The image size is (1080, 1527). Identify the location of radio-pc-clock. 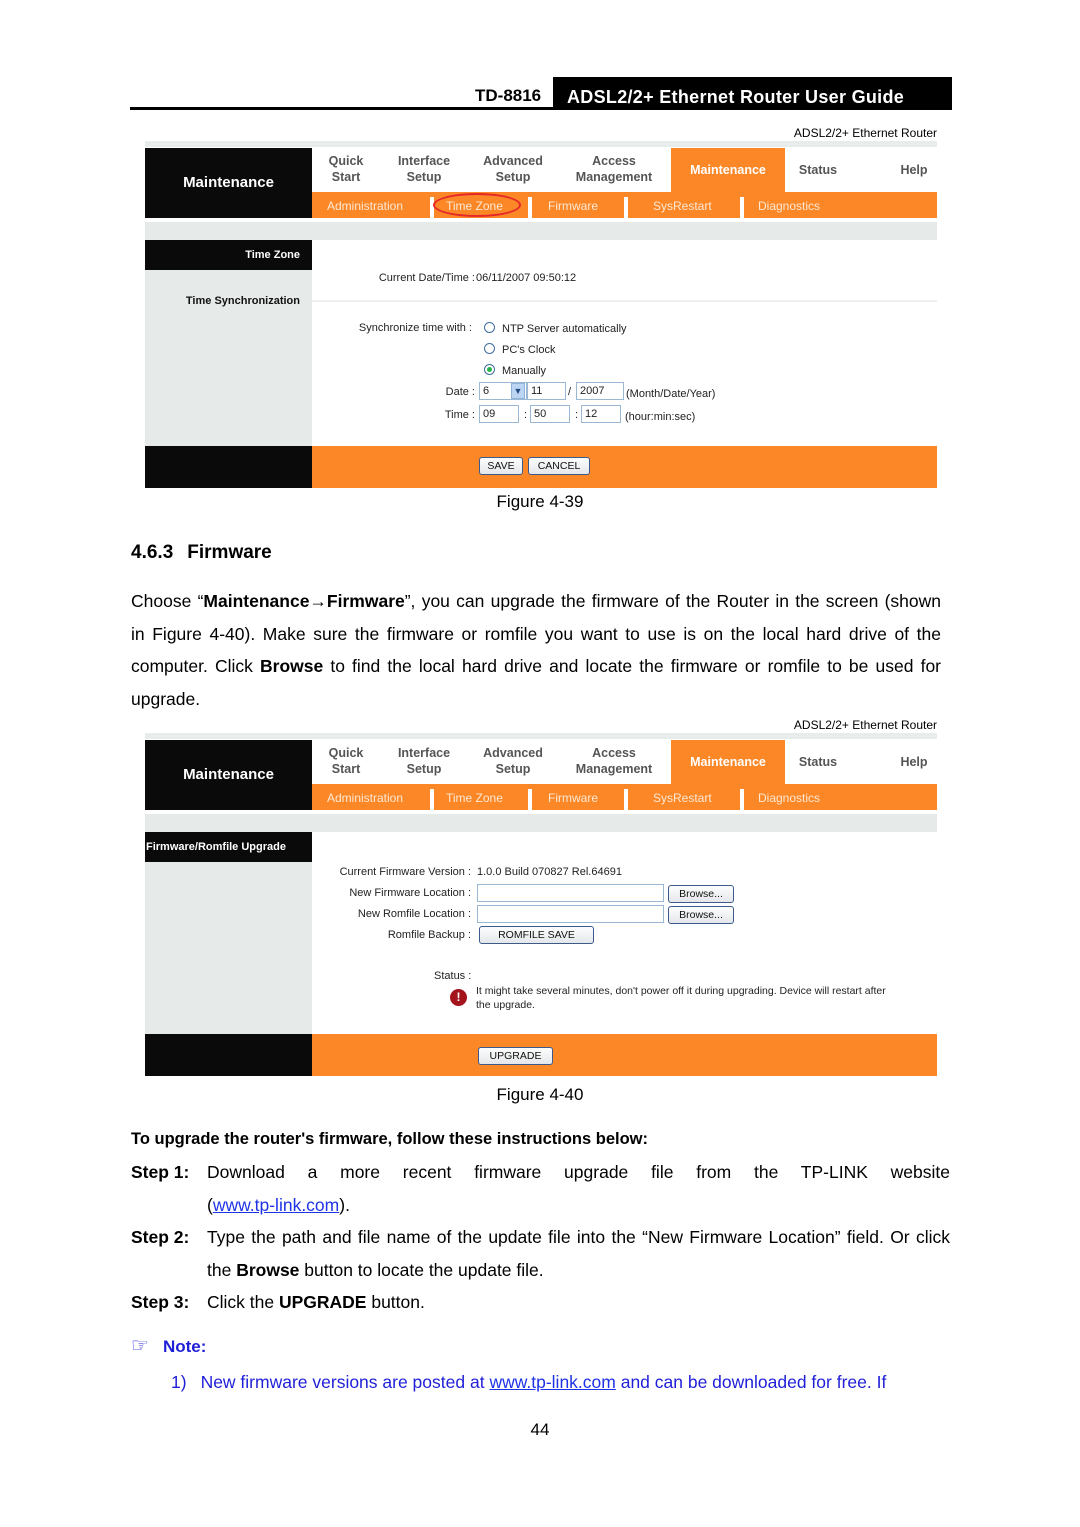
(489, 348).